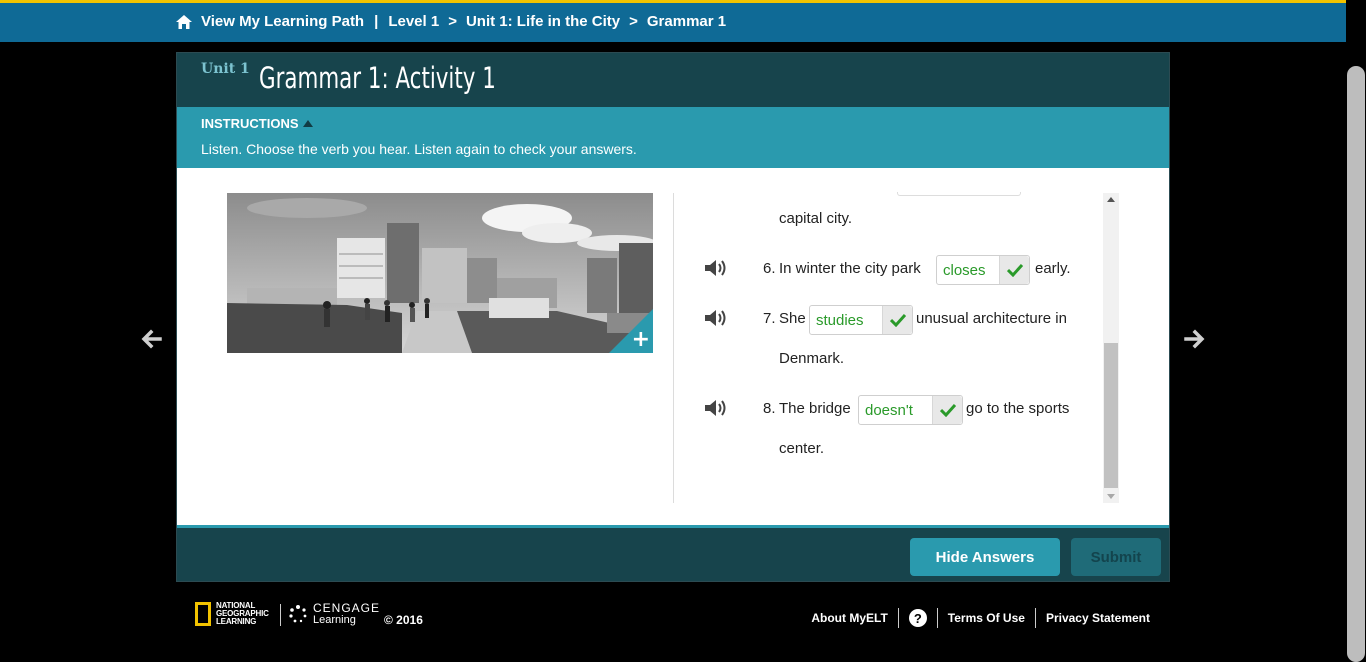 The width and height of the screenshot is (1366, 662). I want to click on about-link: About MyELT, so click(849, 618).